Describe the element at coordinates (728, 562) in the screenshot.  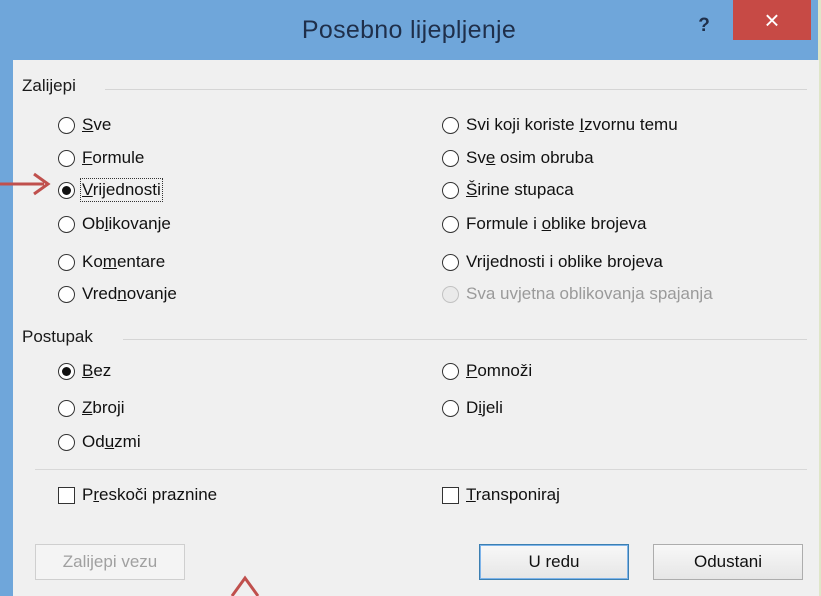
I see `cancel-button: Odustani` at that location.